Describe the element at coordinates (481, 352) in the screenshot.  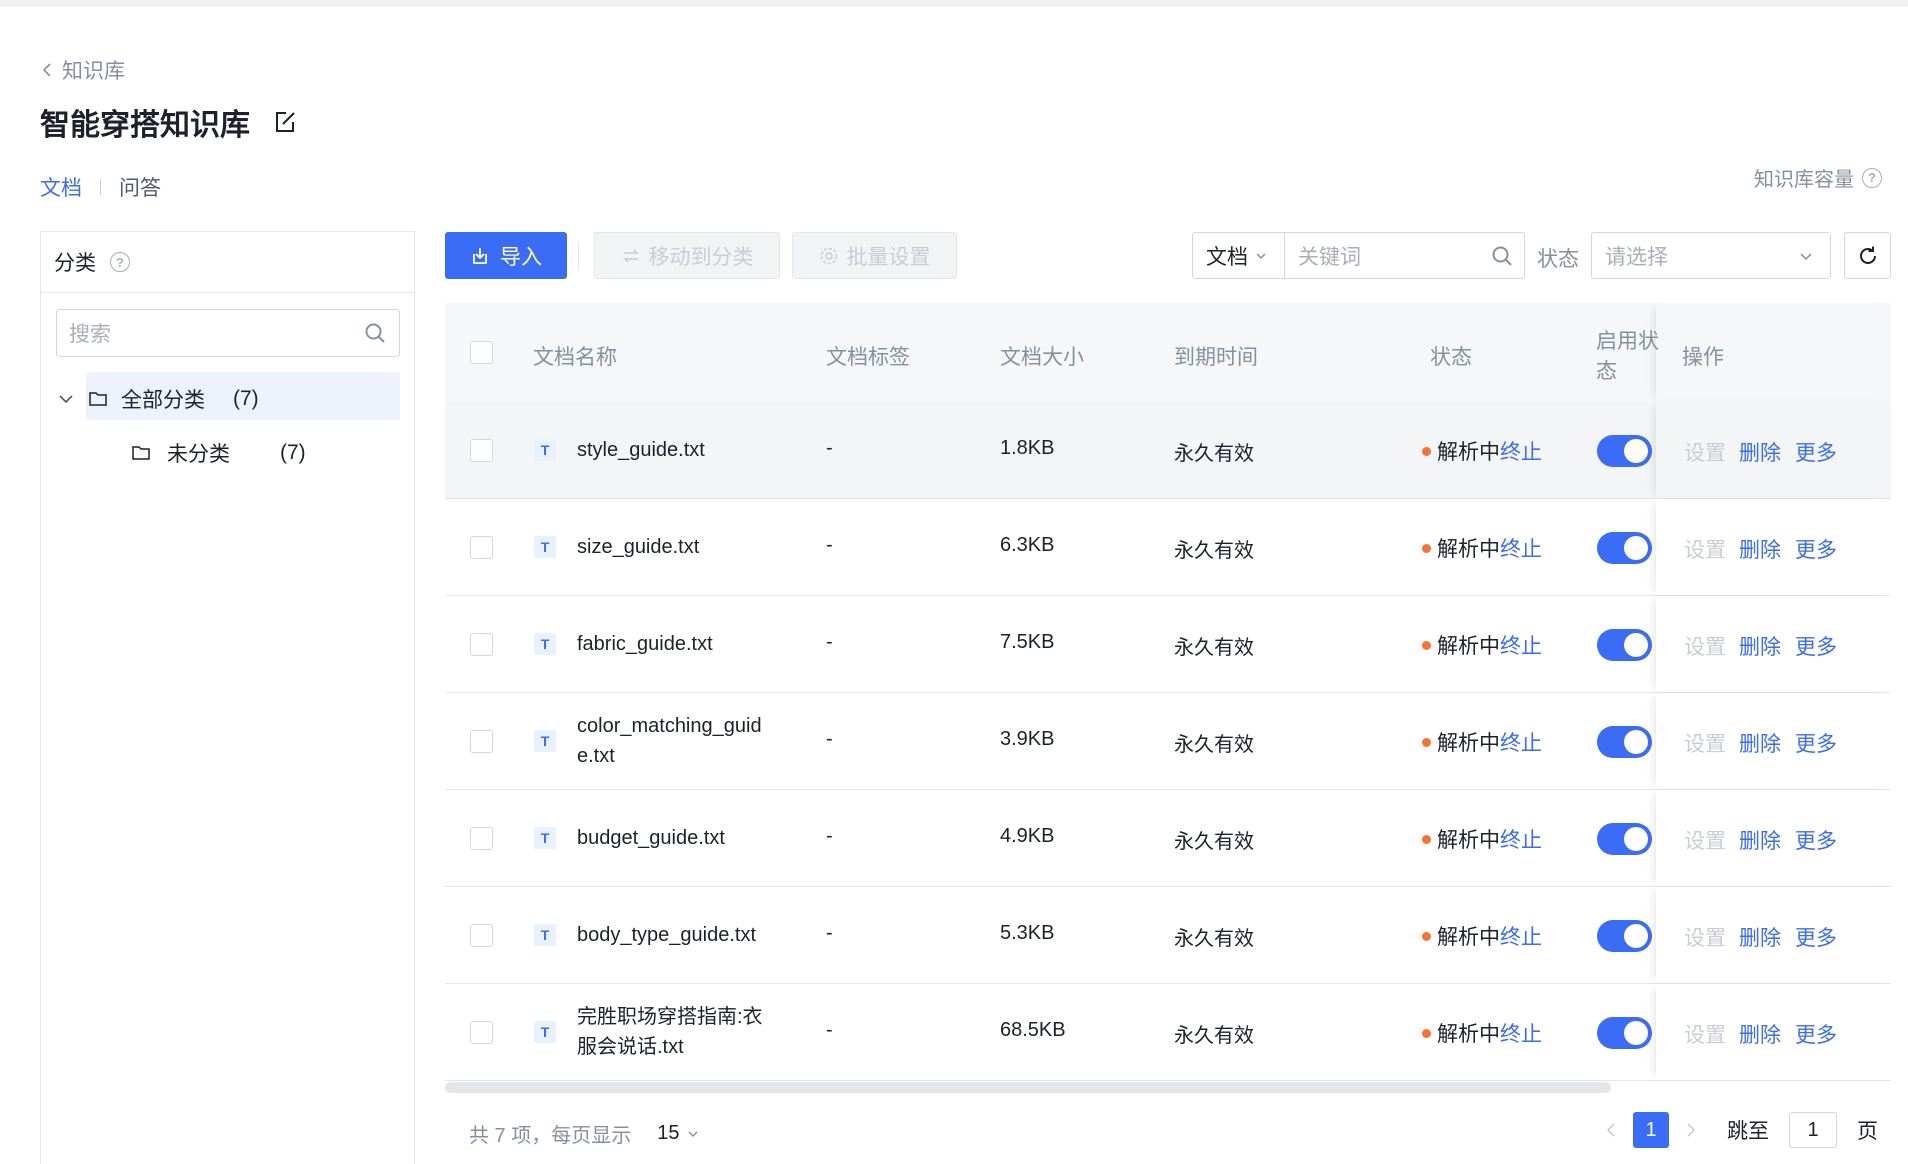
I see `select-all-checkbox` at that location.